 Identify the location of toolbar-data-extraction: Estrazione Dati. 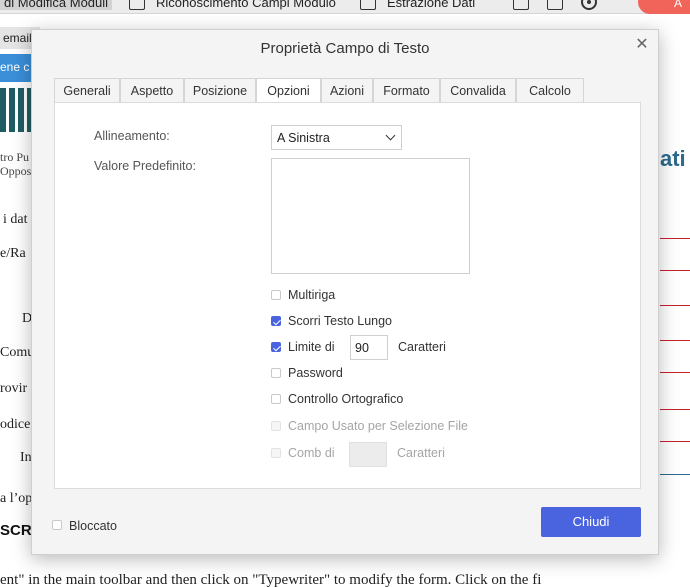
(431, 5).